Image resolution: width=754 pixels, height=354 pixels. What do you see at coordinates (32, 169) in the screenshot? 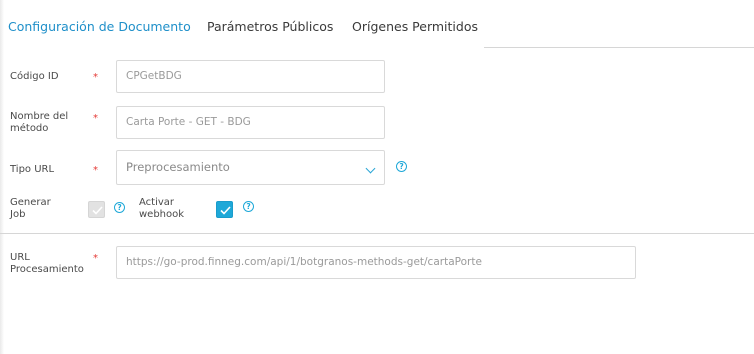
I see `tipo-url-label: Tipo URL` at bounding box center [32, 169].